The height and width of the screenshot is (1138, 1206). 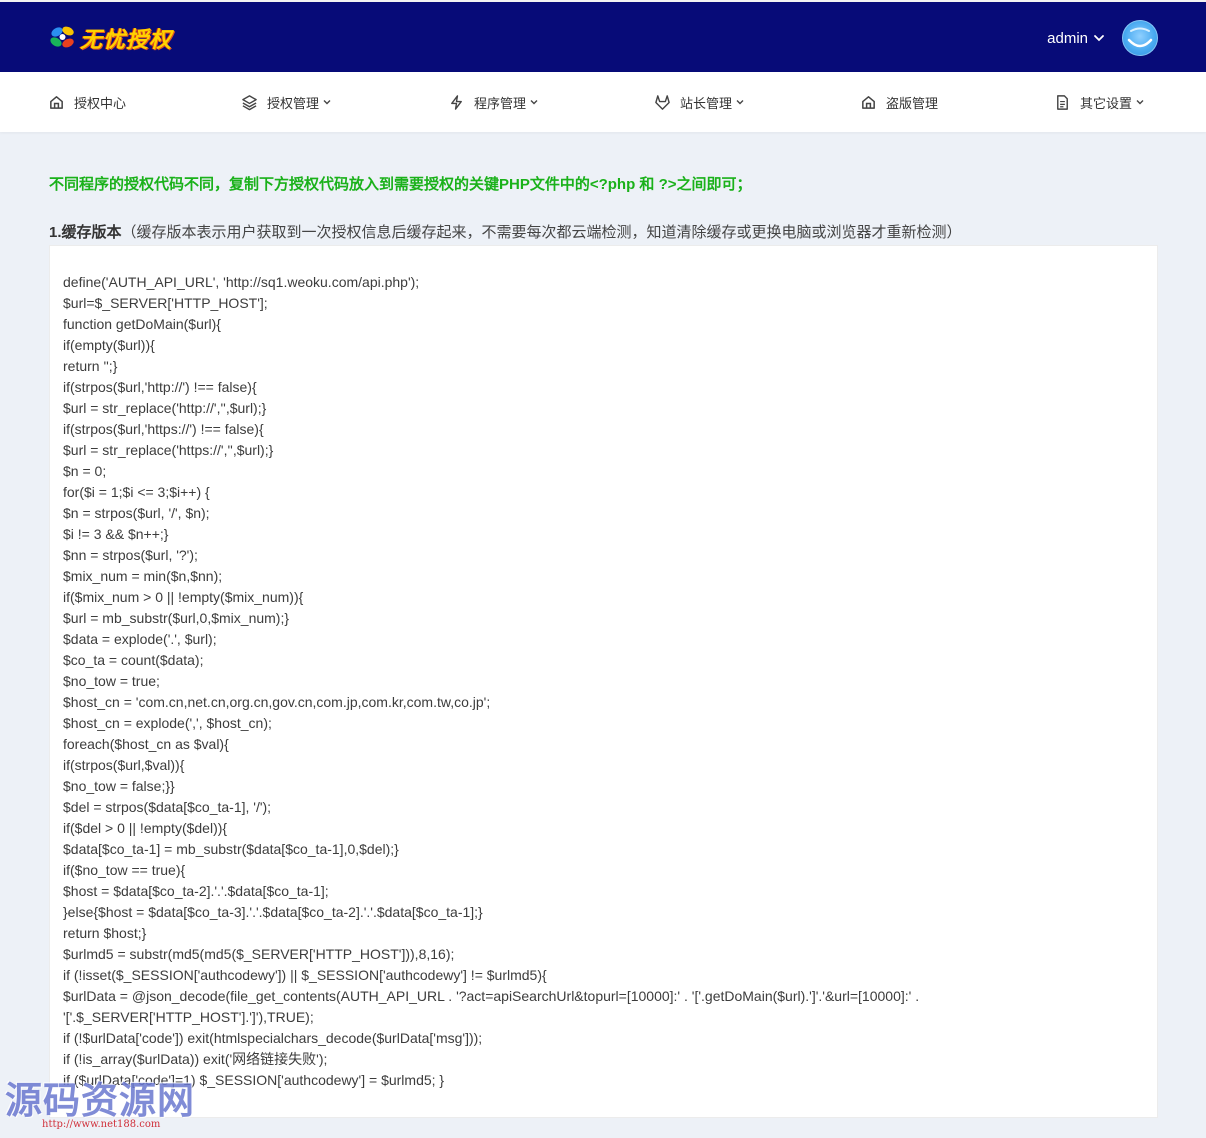 I want to click on avatar, so click(x=1140, y=38).